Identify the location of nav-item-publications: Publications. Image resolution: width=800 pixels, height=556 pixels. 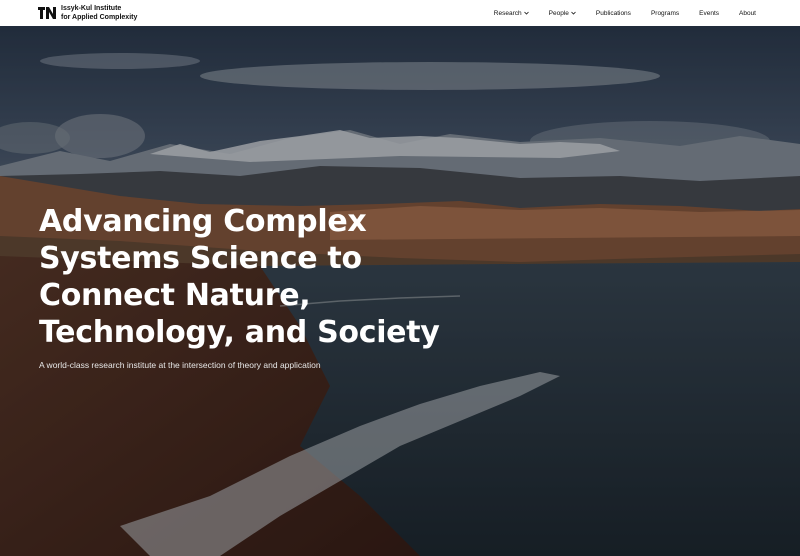
(613, 13).